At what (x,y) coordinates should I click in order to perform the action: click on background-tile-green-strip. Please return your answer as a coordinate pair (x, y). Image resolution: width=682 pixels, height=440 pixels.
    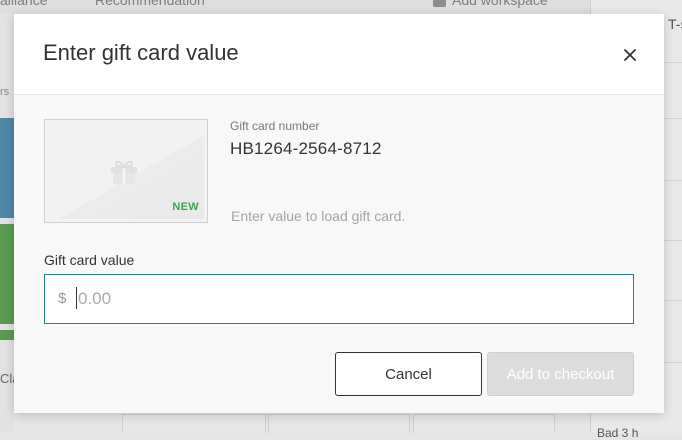
    Looking at the image, I should click on (7, 335).